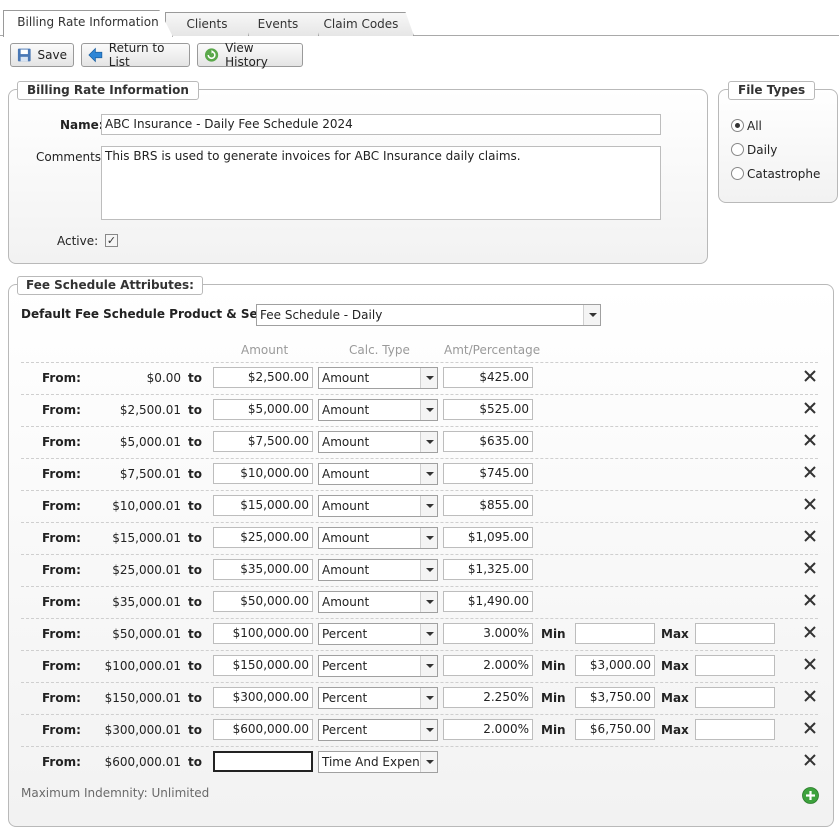  I want to click on min-field: $6,750.00, so click(615, 729).